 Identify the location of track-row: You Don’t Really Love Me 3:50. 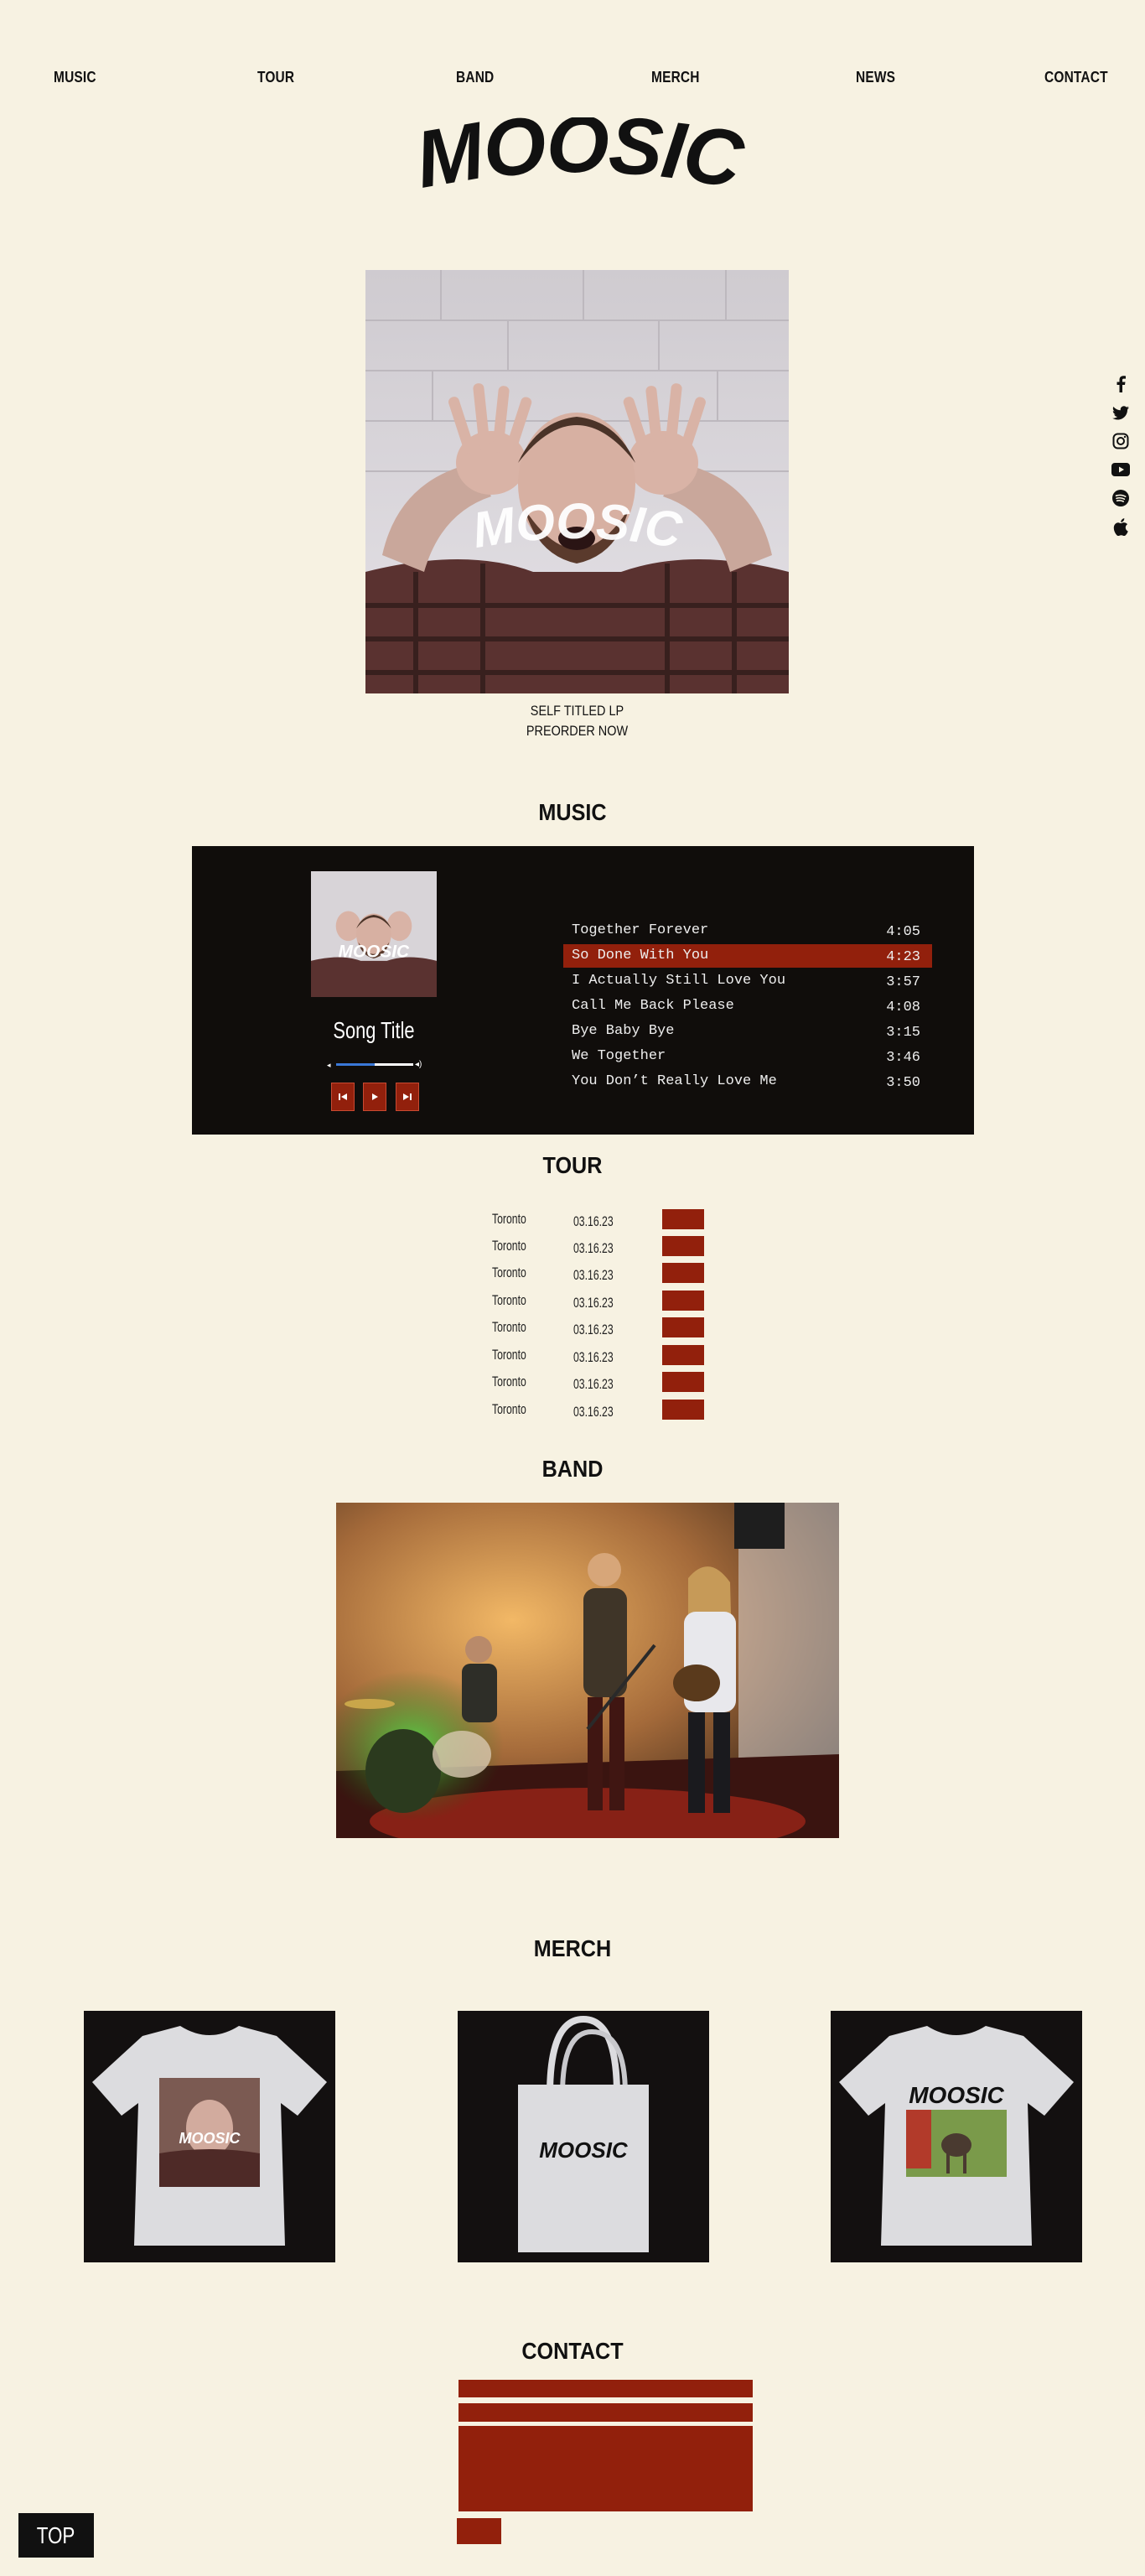
(748, 1081).